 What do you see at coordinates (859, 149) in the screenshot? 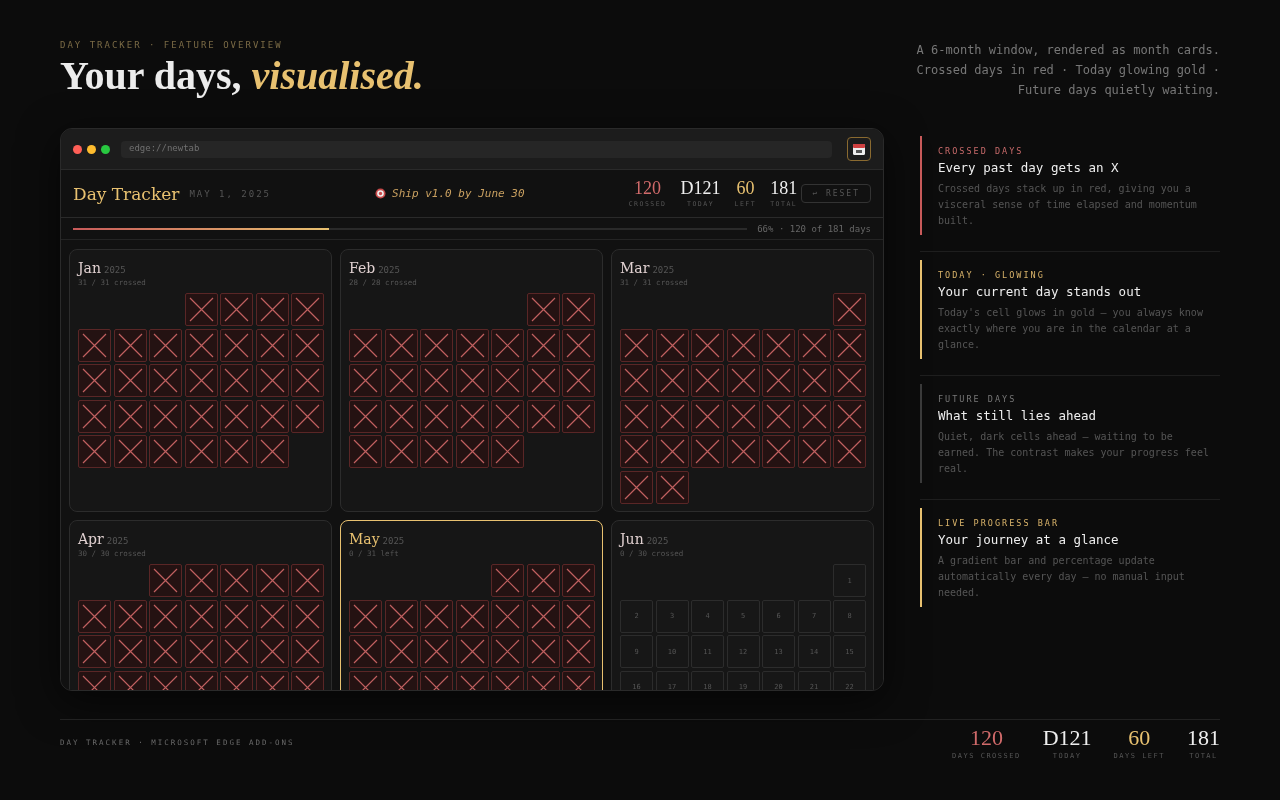
I see `extension-button` at bounding box center [859, 149].